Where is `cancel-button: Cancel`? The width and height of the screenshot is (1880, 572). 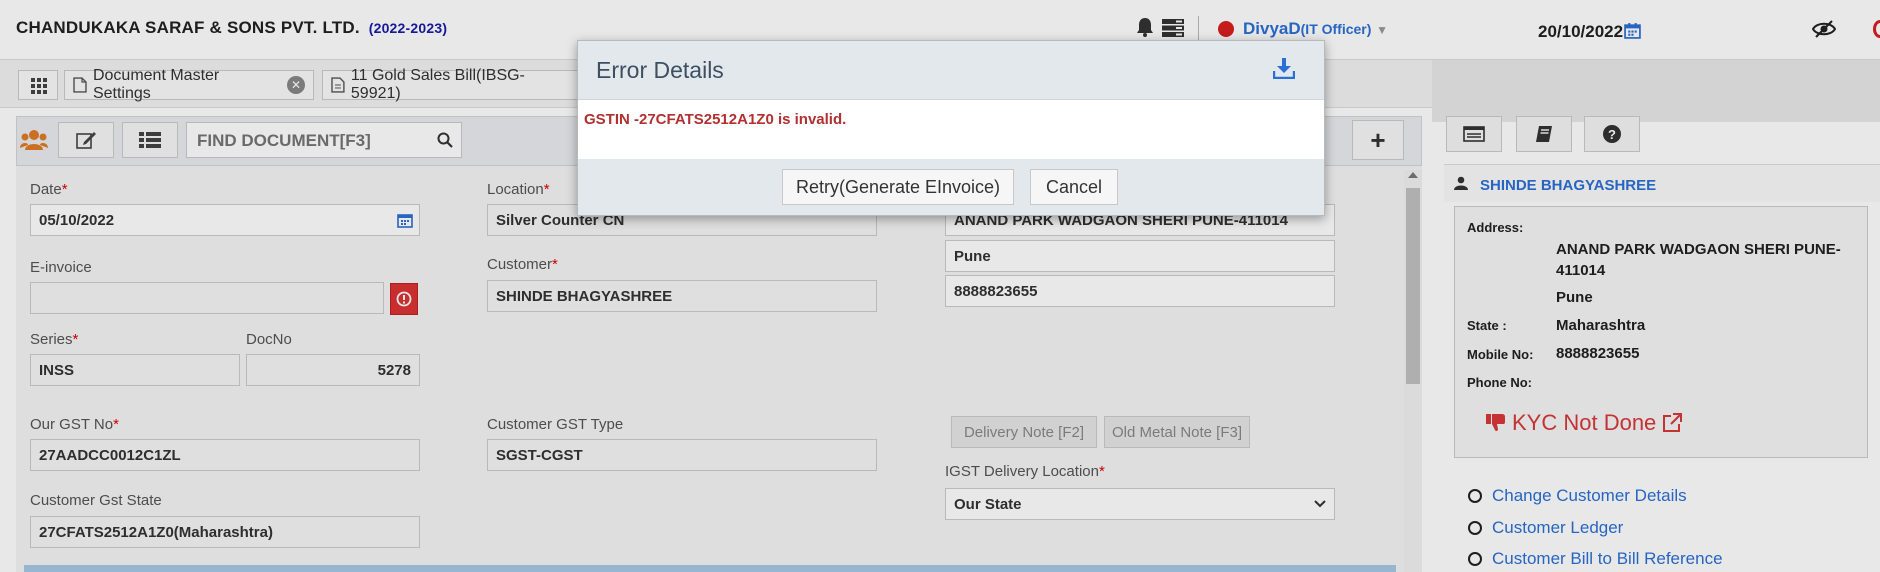 cancel-button: Cancel is located at coordinates (1074, 187).